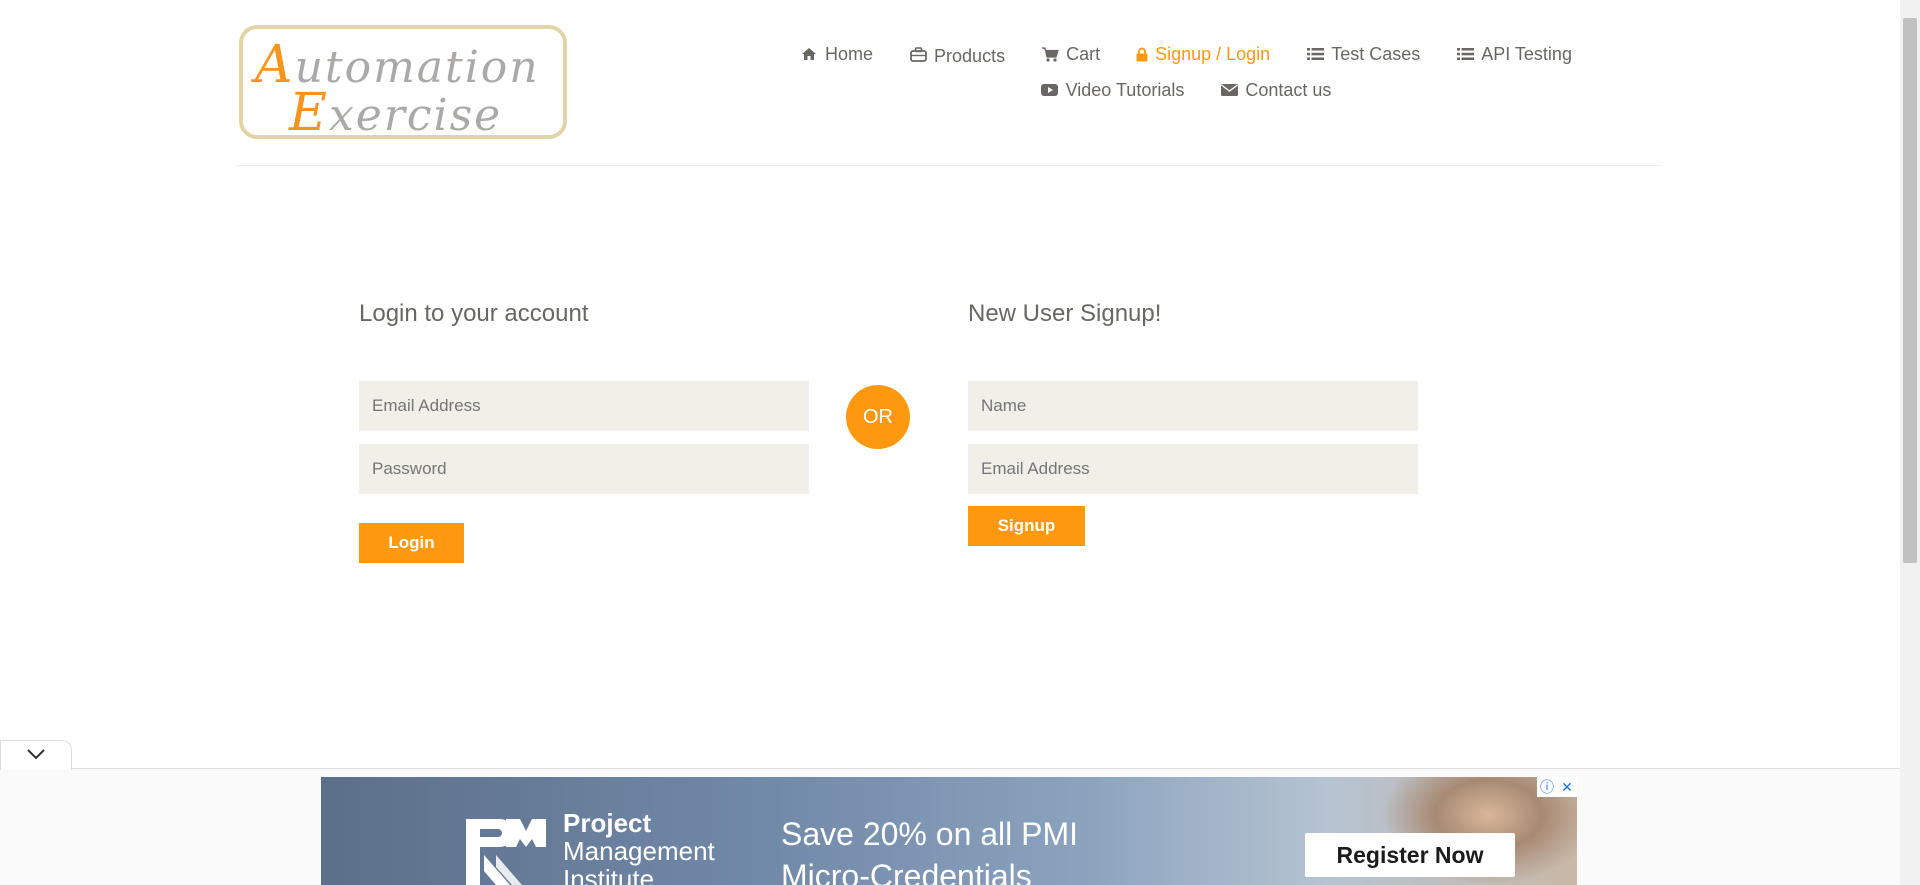 The width and height of the screenshot is (1920, 885). Describe the element at coordinates (930, 850) in the screenshot. I see `ad-headline: Save 20% on all PMI Micro-Credentials` at that location.